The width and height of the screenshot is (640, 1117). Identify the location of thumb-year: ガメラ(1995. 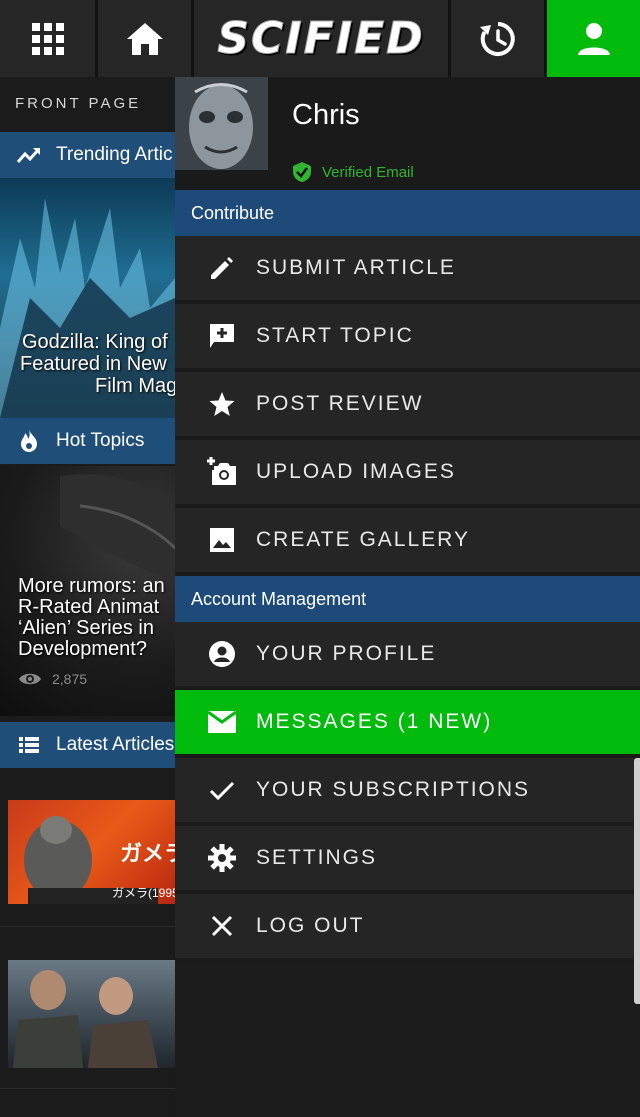
(143, 893).